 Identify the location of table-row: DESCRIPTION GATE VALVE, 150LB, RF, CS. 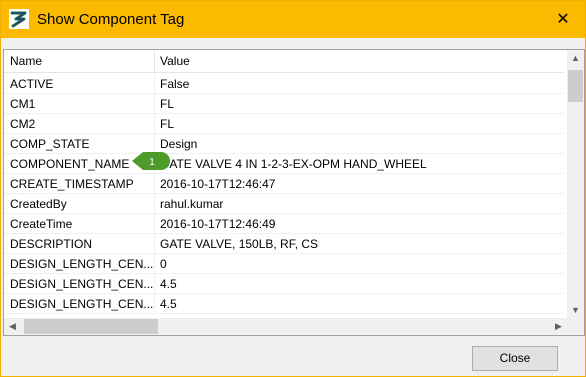
(284, 244).